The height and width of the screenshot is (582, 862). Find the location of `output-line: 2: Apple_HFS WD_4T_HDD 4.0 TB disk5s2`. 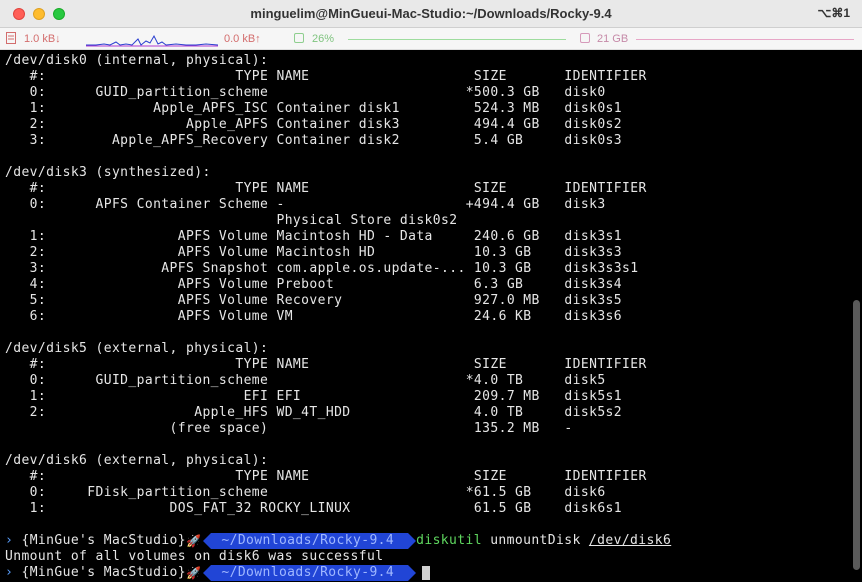

output-line: 2: Apple_HFS WD_4T_HDD 4.0 TB disk5s2 is located at coordinates (313, 412).